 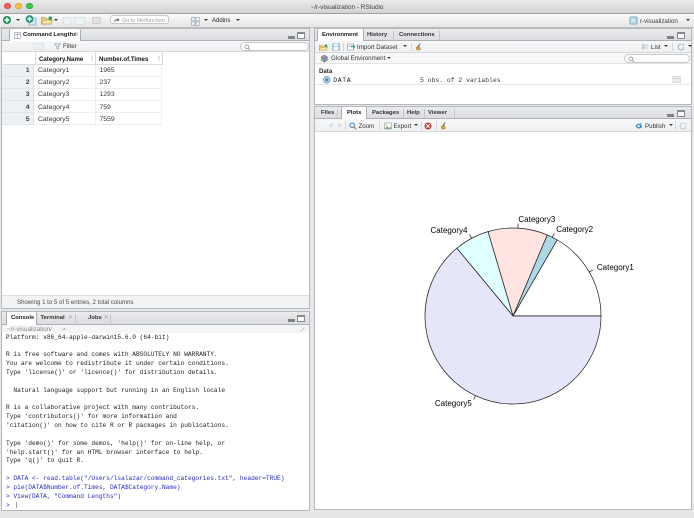 I want to click on svg-text: Category3, so click(x=536, y=219).